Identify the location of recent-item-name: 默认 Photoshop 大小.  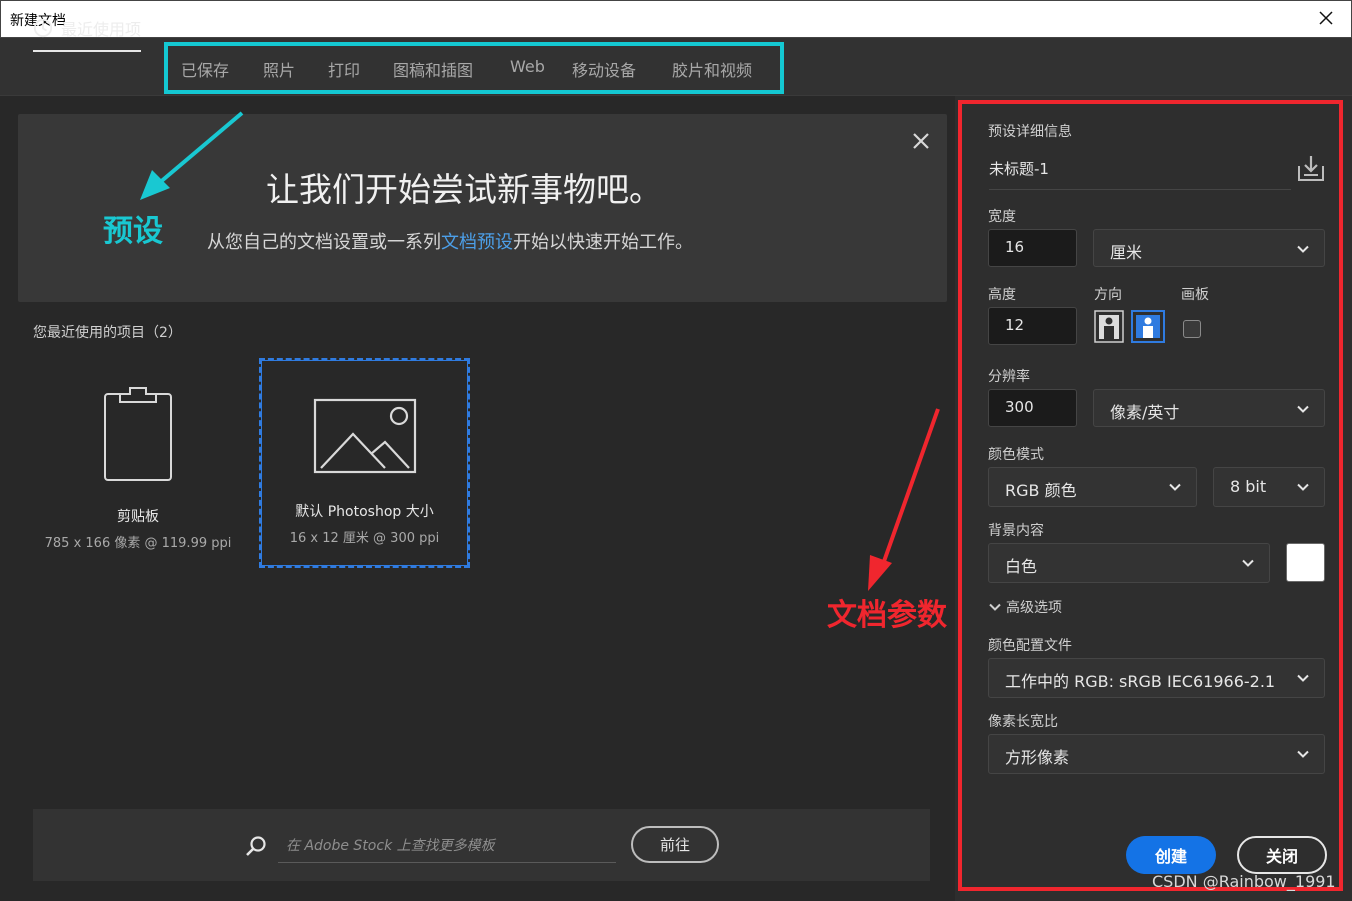
(364, 512).